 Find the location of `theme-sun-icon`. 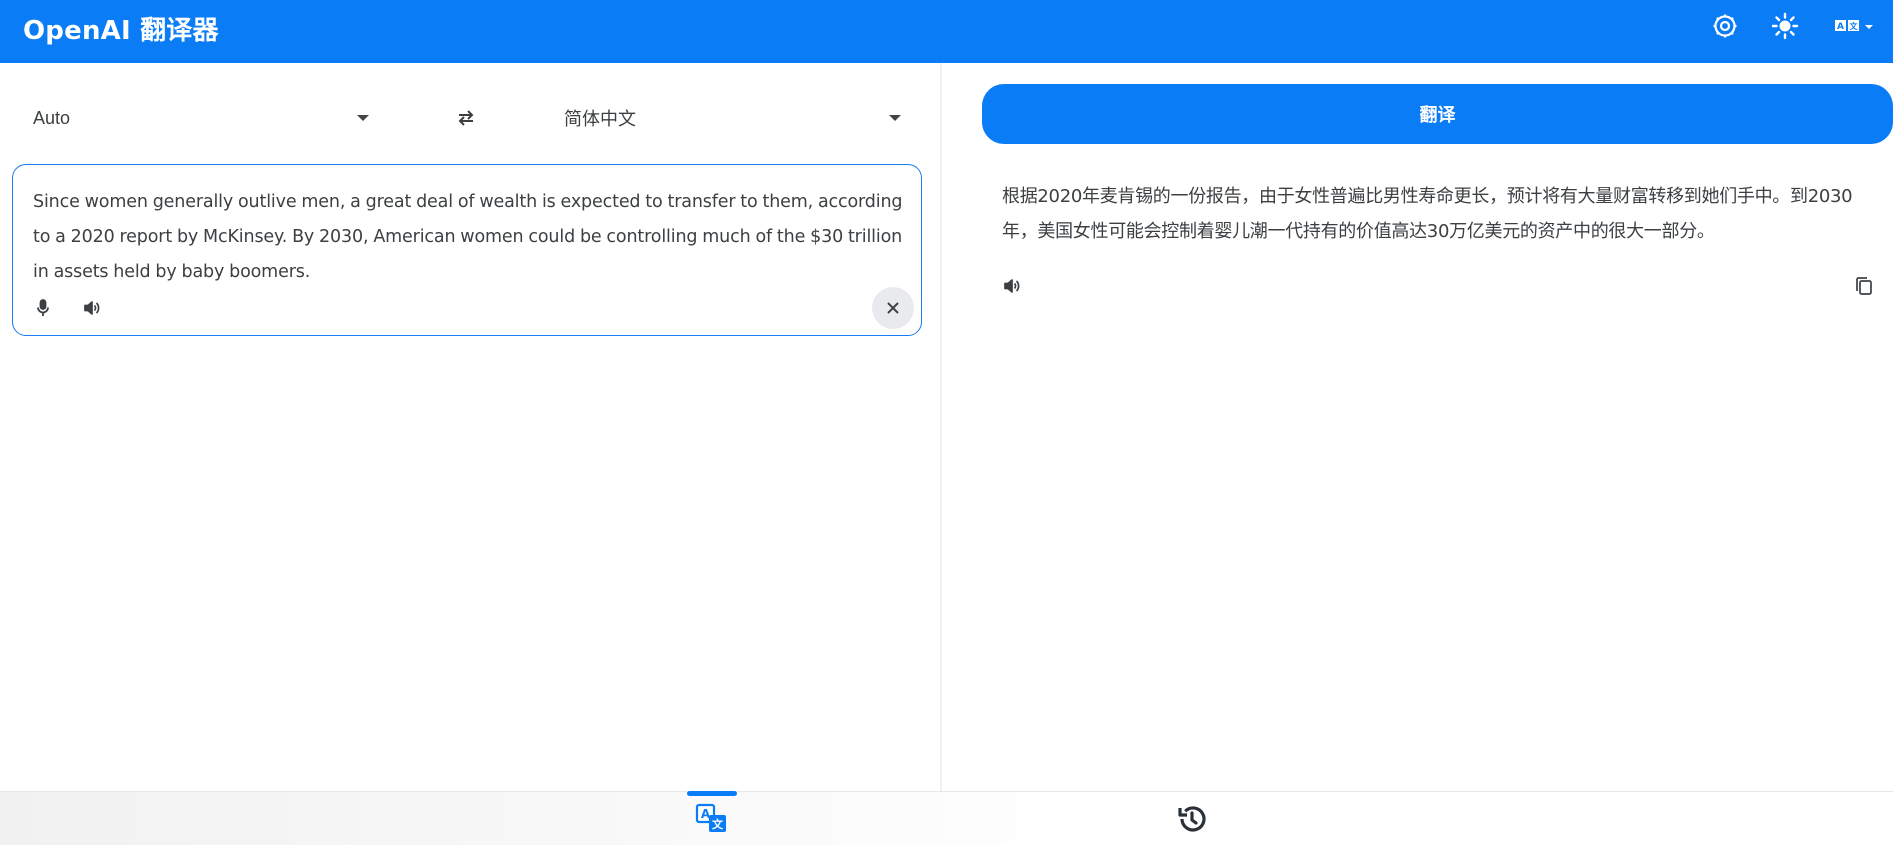

theme-sun-icon is located at coordinates (1785, 26).